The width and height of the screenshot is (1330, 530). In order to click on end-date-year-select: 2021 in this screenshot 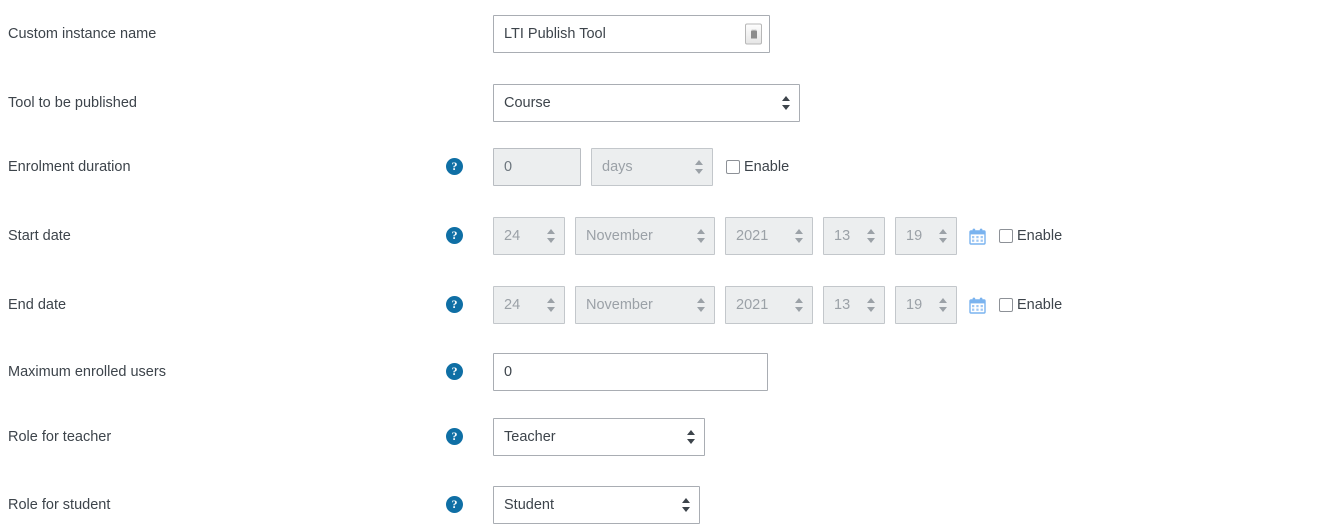, I will do `click(769, 305)`.